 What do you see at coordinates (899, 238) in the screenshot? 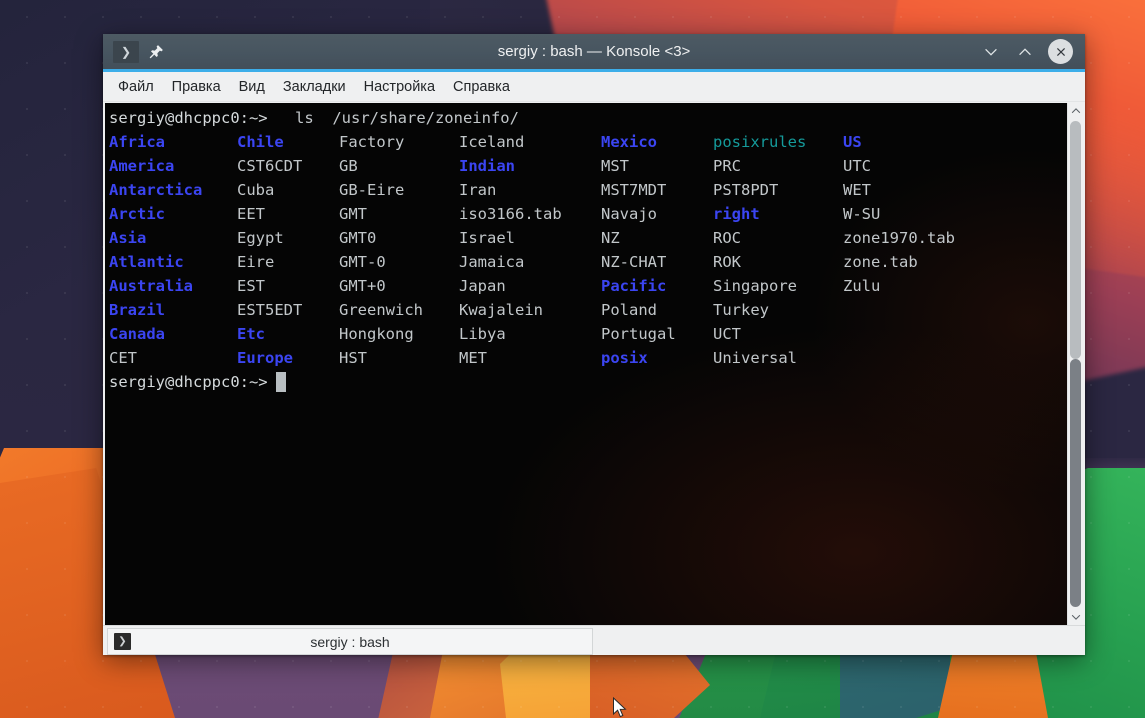
I see `terminal-entry: zone1970.tab` at bounding box center [899, 238].